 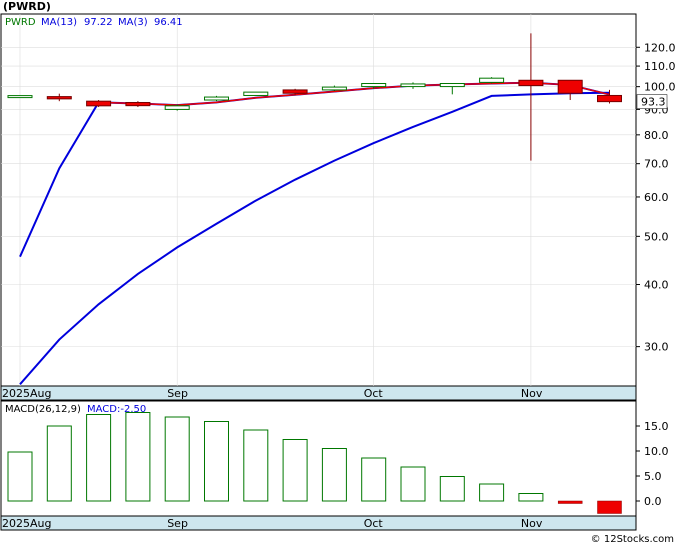 I want to click on price-y-tick-label: 120.0, so click(x=660, y=47).